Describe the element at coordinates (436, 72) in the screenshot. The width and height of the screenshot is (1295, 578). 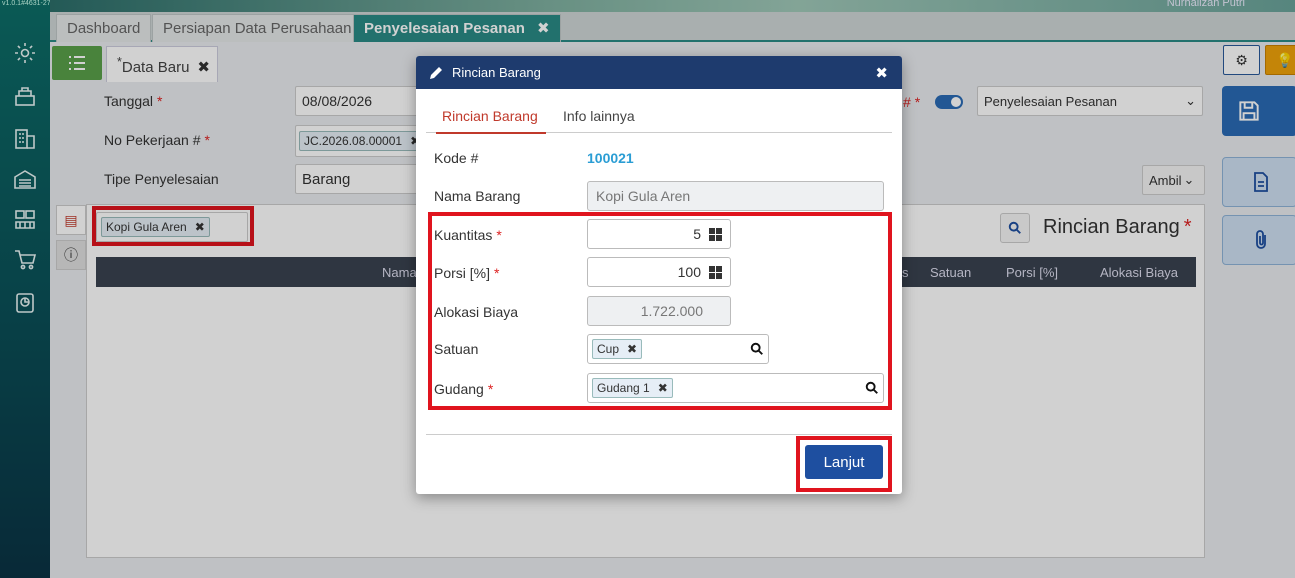
I see `pencil-icon` at that location.